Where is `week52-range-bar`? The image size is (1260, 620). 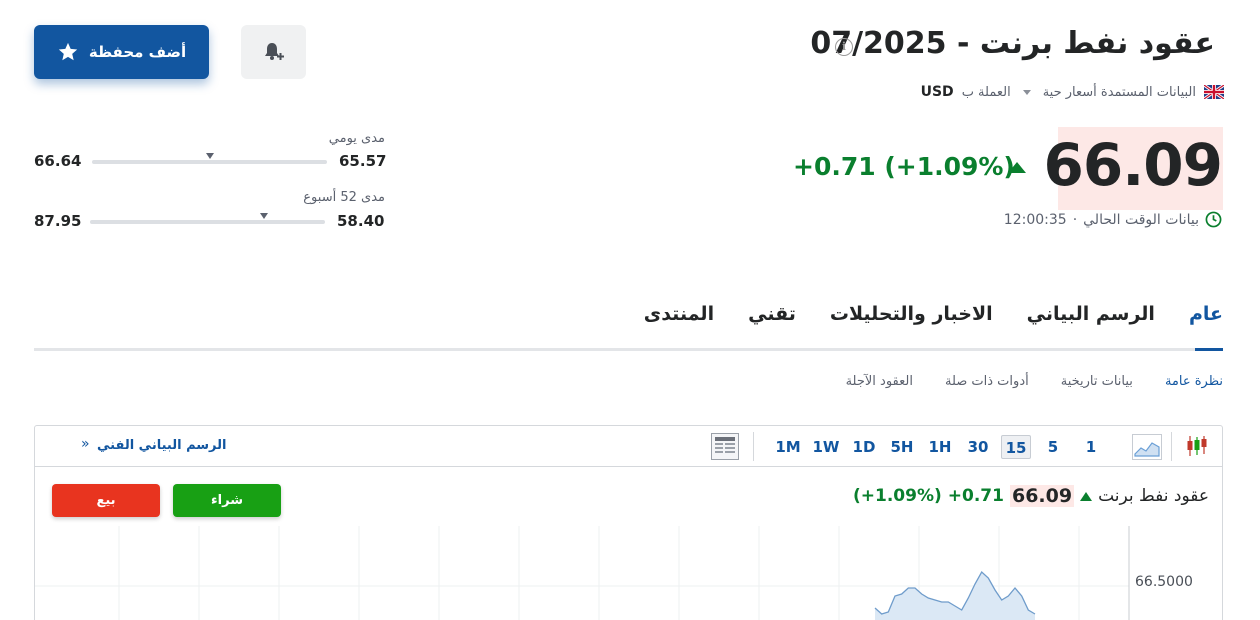
week52-range-bar is located at coordinates (207, 222).